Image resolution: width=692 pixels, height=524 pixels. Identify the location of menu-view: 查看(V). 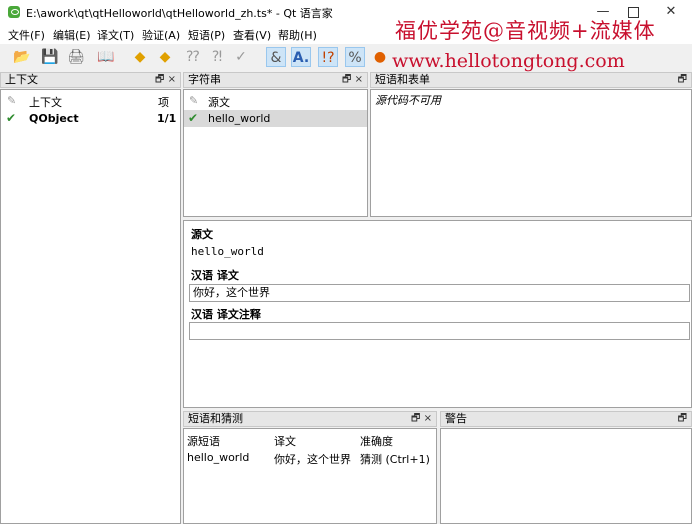
(252, 35).